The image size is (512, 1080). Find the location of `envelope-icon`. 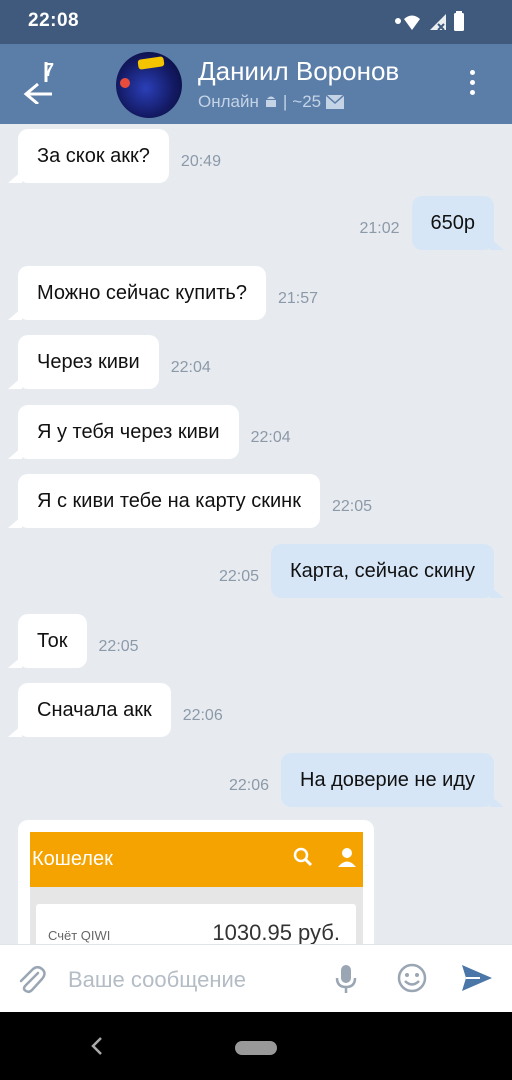

envelope-icon is located at coordinates (335, 102).